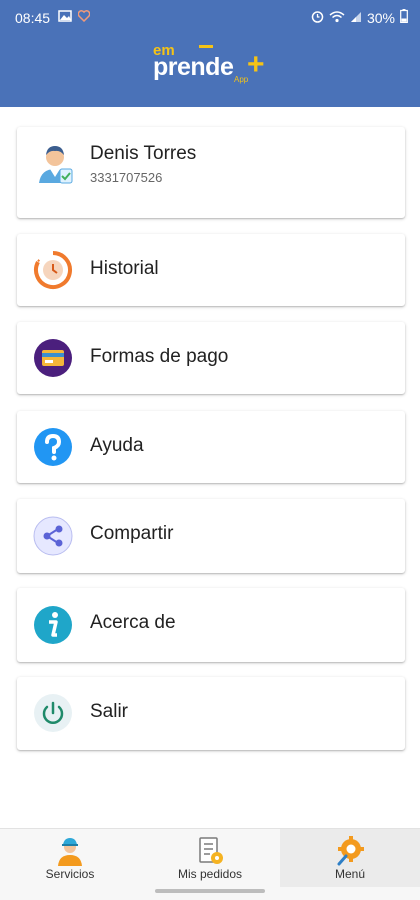  I want to click on orders-clipboard-icon, so click(210, 851).